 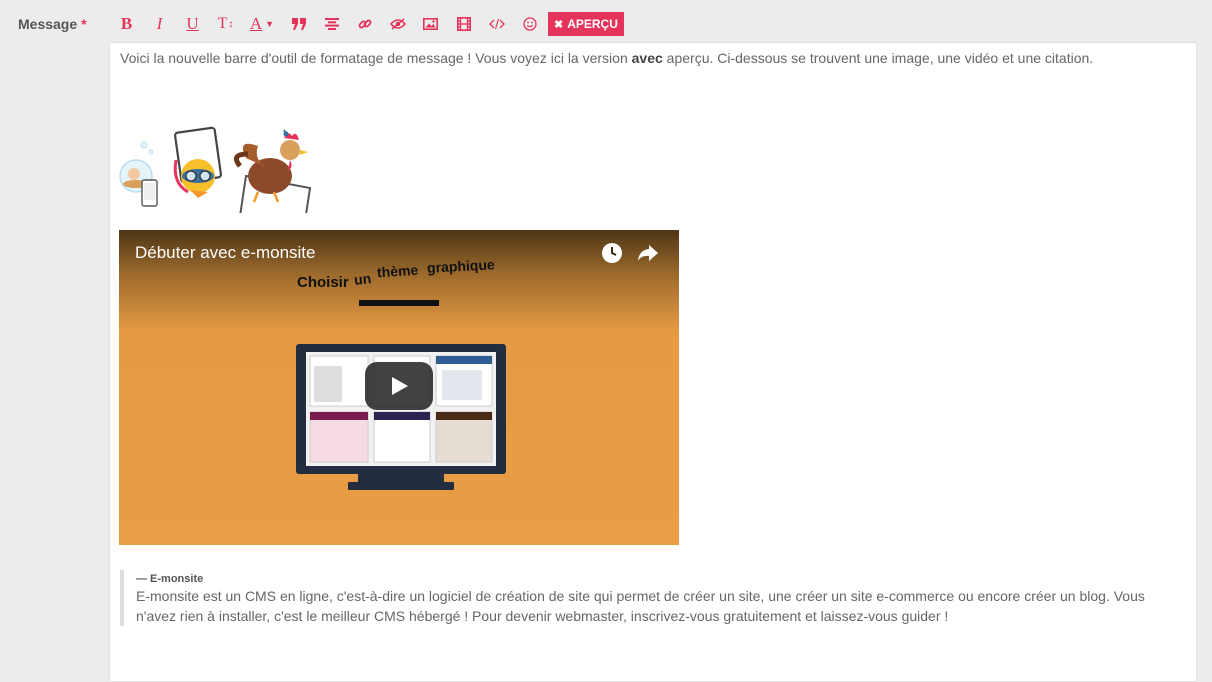 I want to click on text-size-glyph: T, so click(x=222, y=23).